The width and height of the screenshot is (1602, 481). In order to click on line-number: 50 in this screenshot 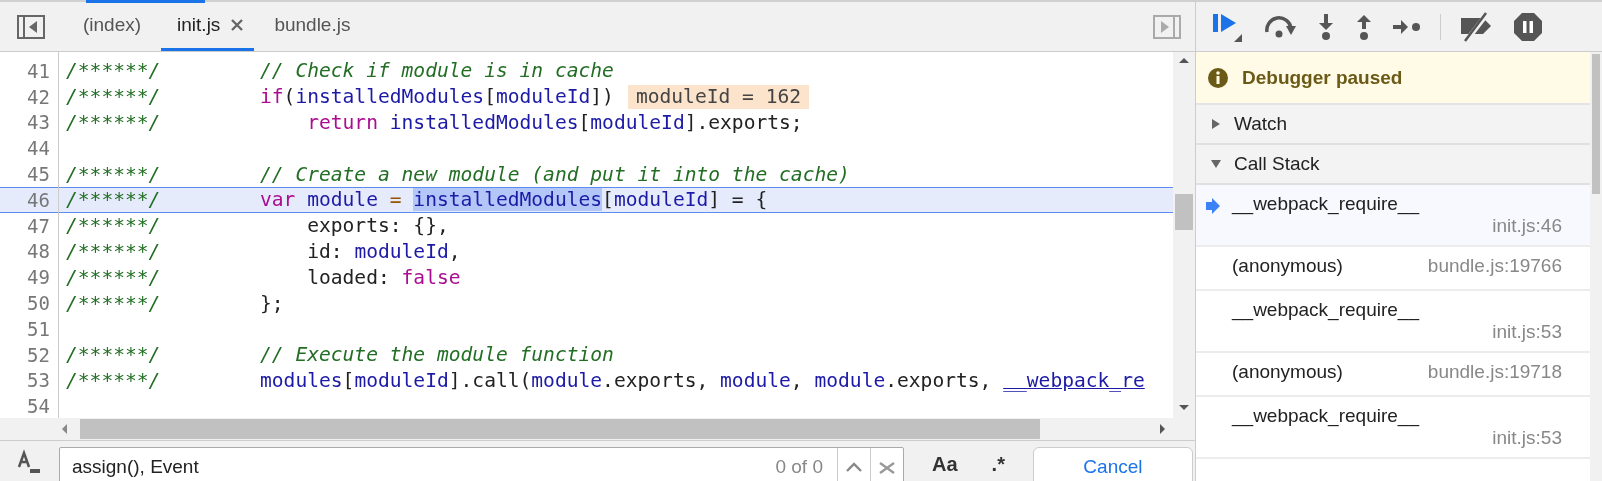, I will do `click(38, 303)`.